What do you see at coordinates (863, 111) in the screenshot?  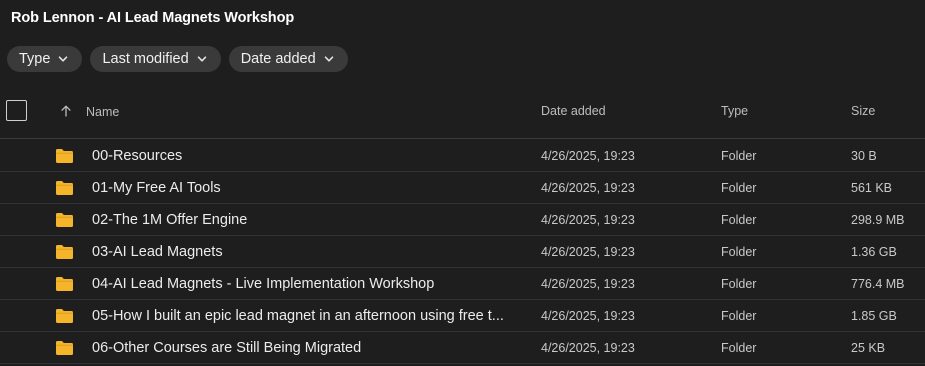 I see `column-header-size: Size` at bounding box center [863, 111].